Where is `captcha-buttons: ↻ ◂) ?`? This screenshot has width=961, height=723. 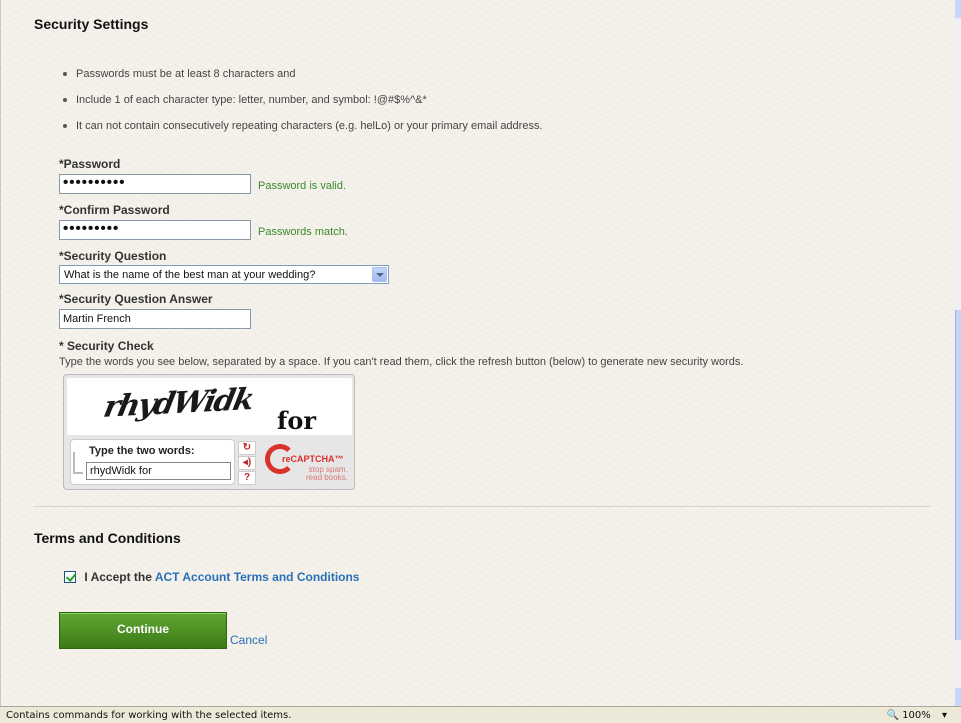 captcha-buttons: ↻ ◂) ? is located at coordinates (247, 463).